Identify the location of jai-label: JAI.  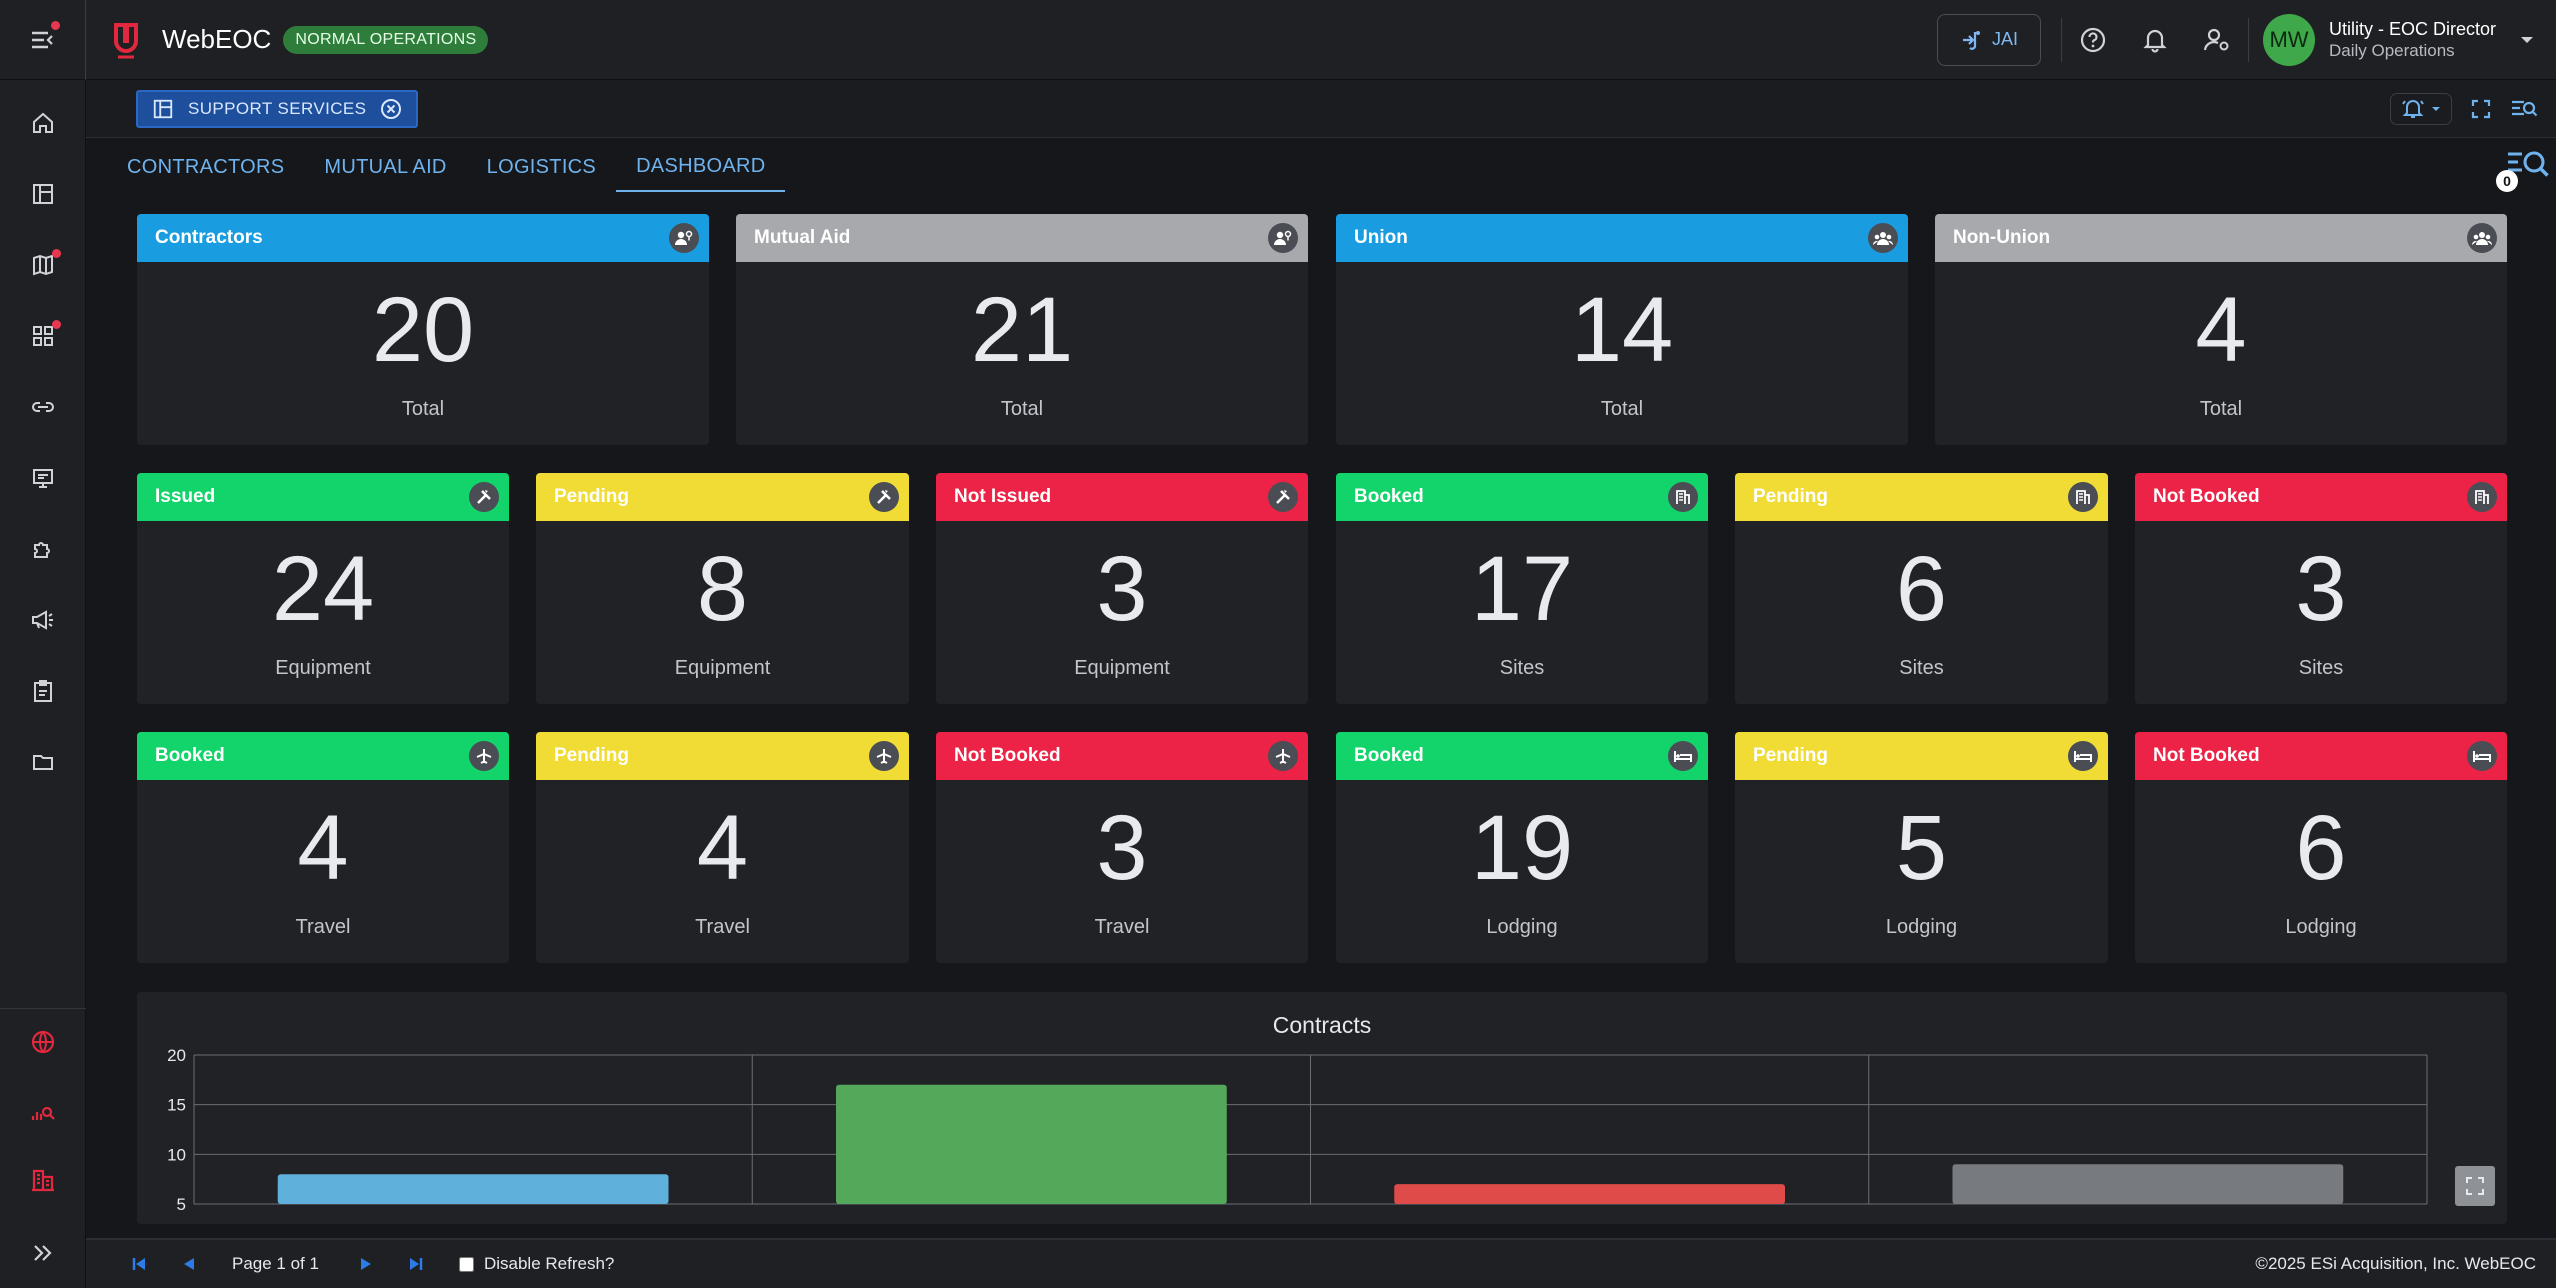
(2004, 39).